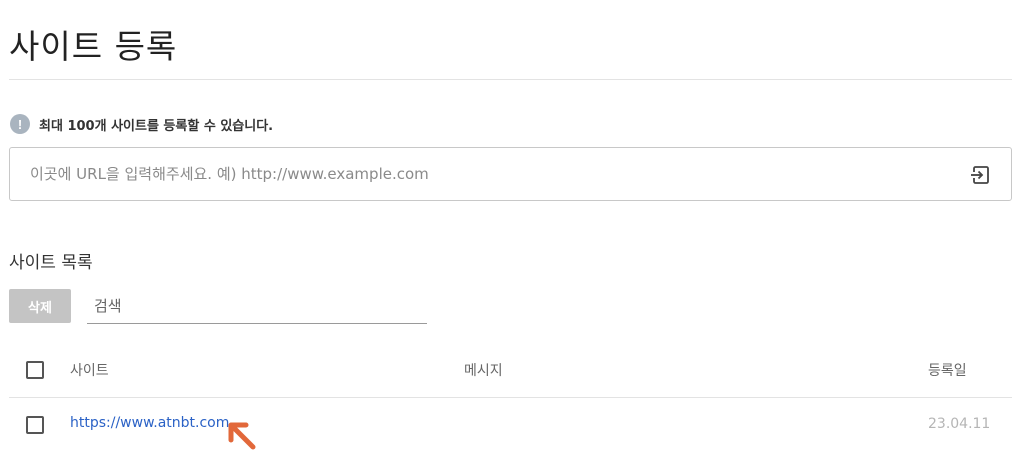  I want to click on page-title: 사이트 등록, so click(93, 46).